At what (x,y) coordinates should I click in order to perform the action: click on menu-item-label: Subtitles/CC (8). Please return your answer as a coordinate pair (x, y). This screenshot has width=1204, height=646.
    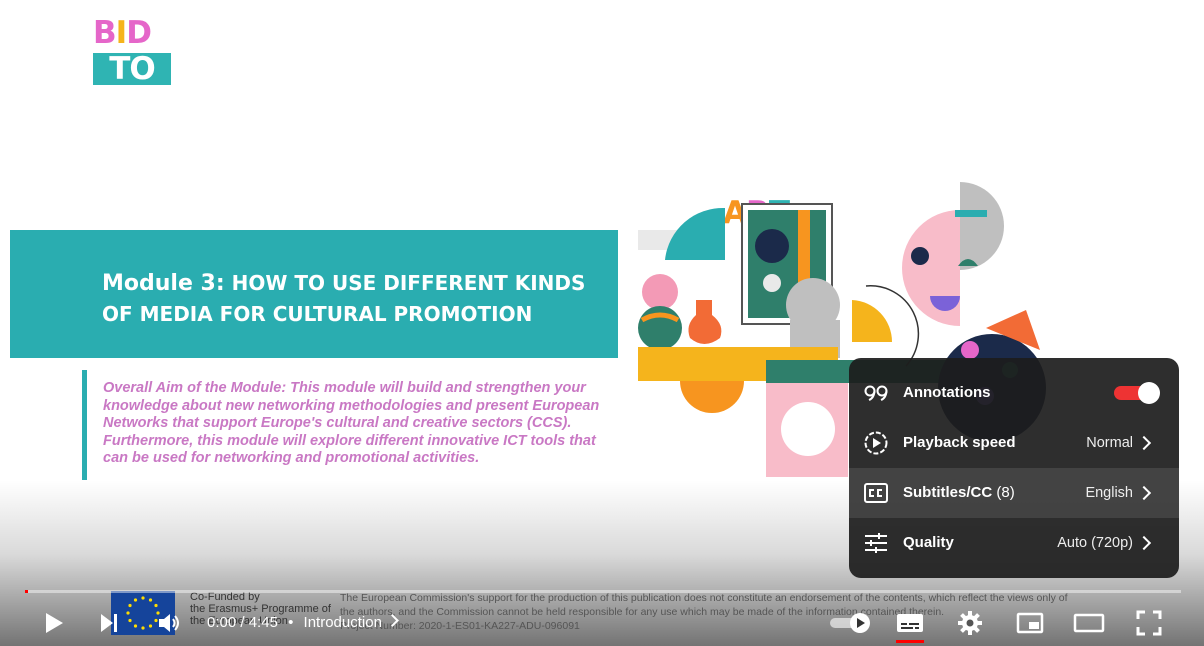
    Looking at the image, I should click on (959, 493).